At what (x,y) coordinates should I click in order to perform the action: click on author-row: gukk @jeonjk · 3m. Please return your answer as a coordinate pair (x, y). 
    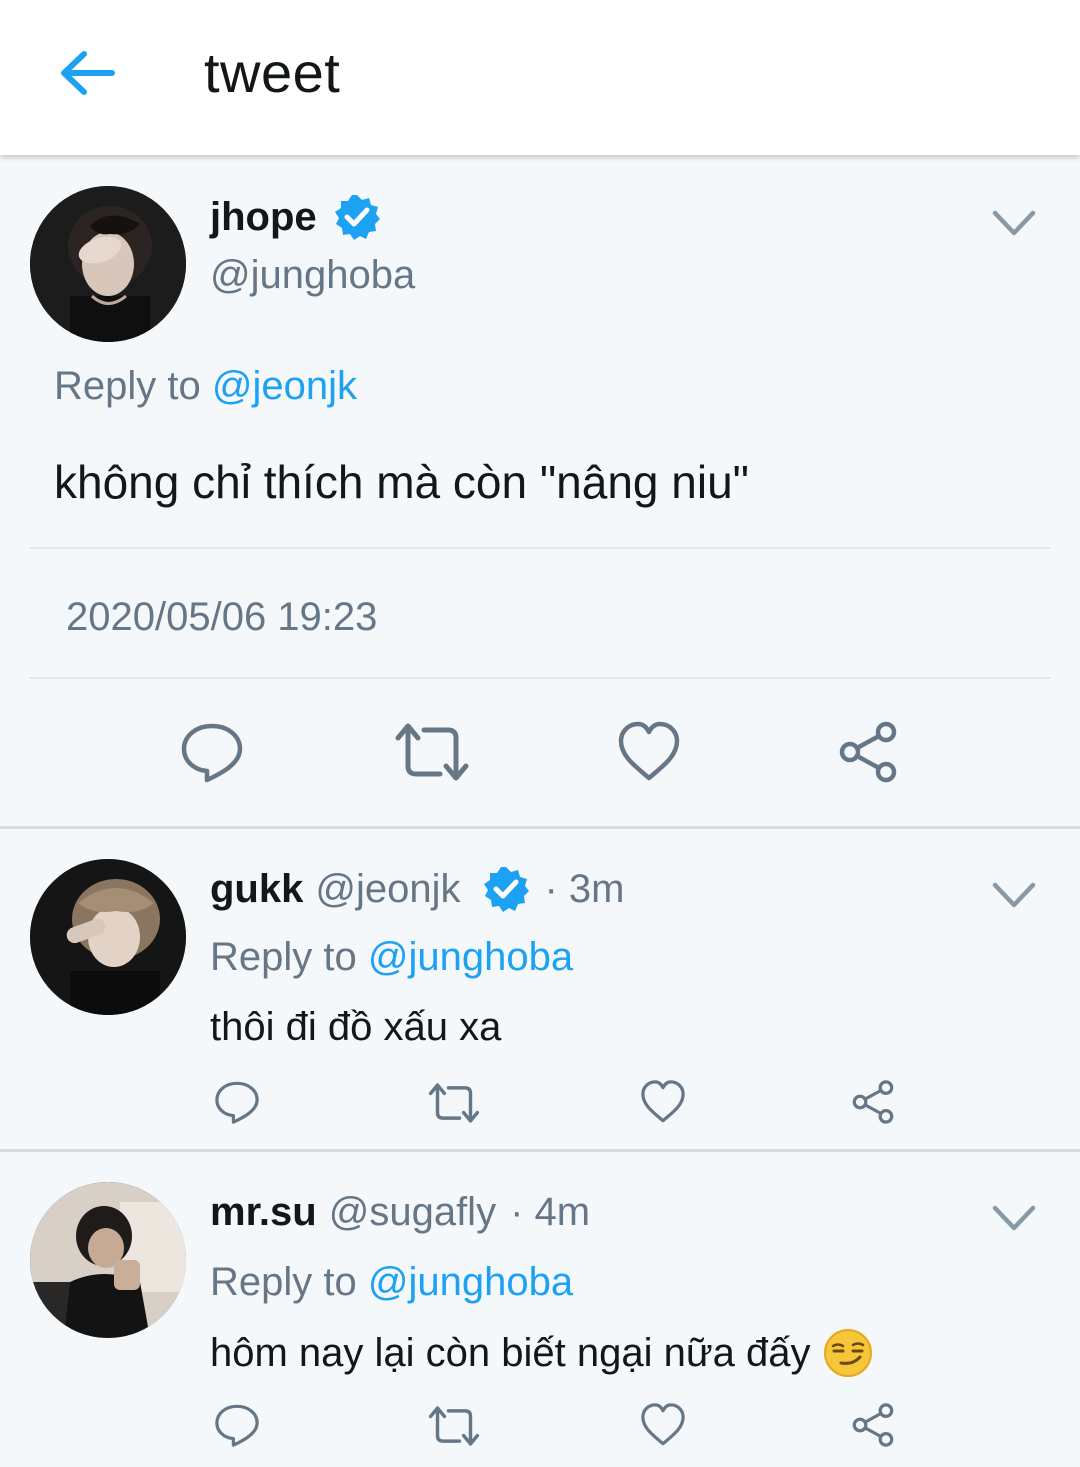
    Looking at the image, I should click on (417, 889).